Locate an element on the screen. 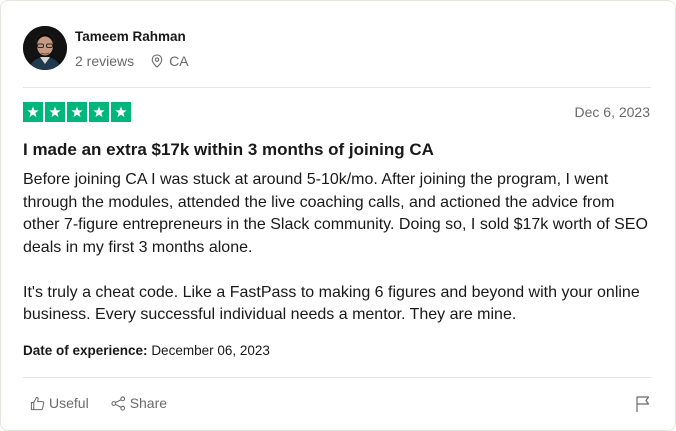 Image resolution: width=676 pixels, height=431 pixels. experience-date: December 06, 2023 is located at coordinates (210, 350).